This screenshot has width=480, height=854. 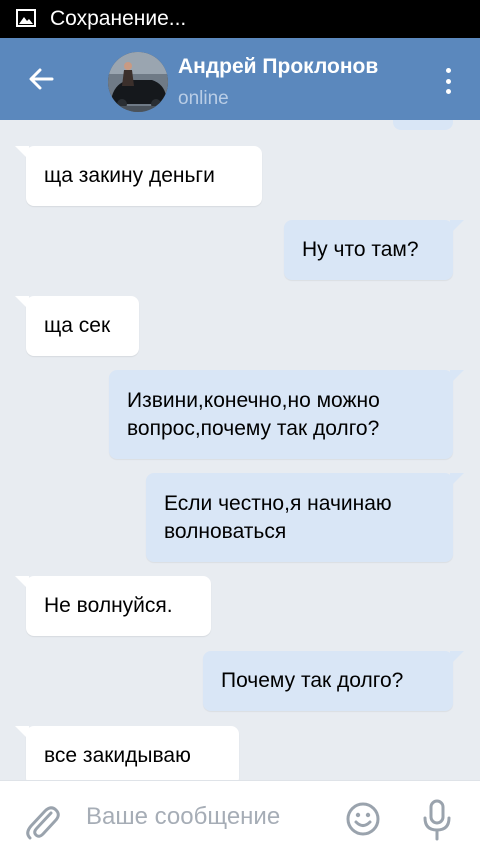 I want to click on more-menu-button, so click(x=448, y=81).